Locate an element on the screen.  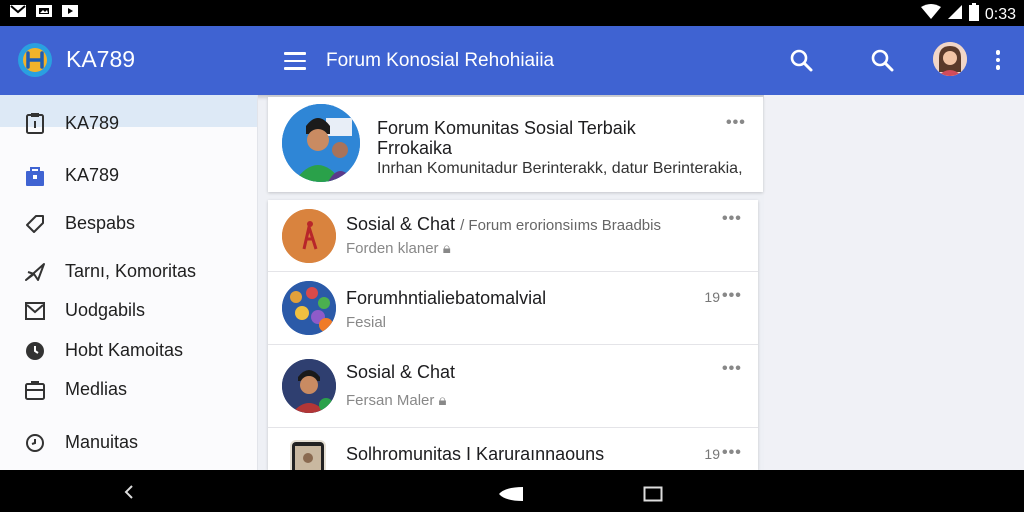
thread-title: Forumhntialiebatomalvial is located at coordinates (446, 298).